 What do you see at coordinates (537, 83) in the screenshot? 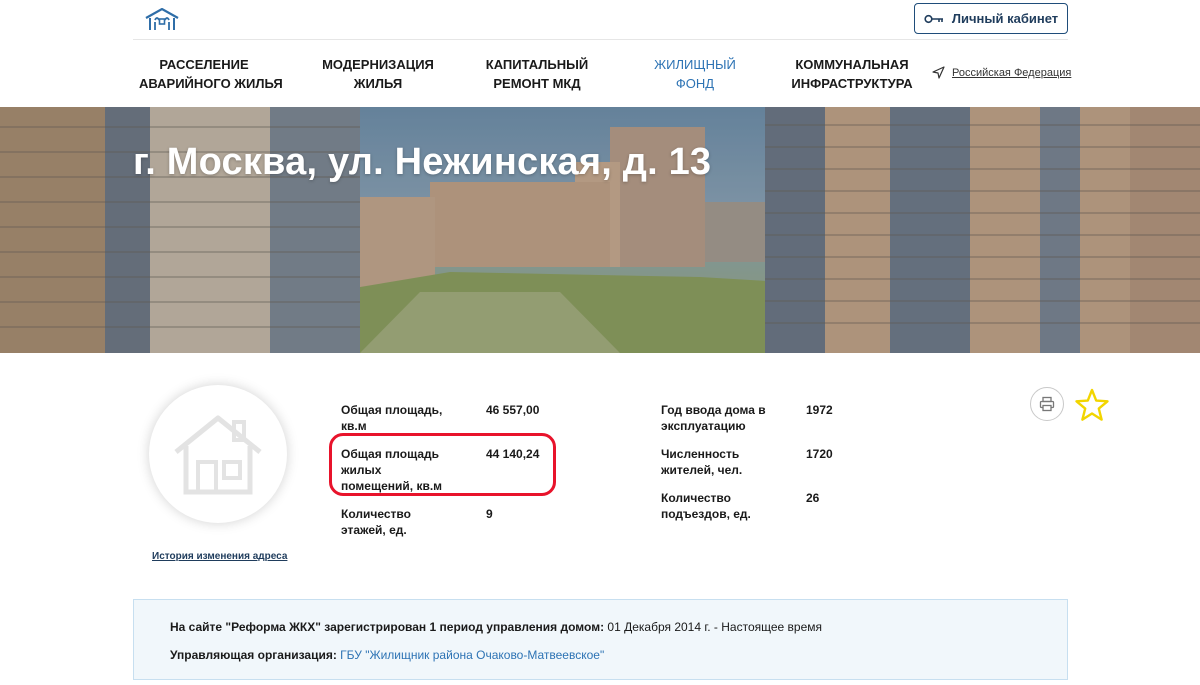
I see `nav-item-line: РЕМОНТ МКД` at bounding box center [537, 83].